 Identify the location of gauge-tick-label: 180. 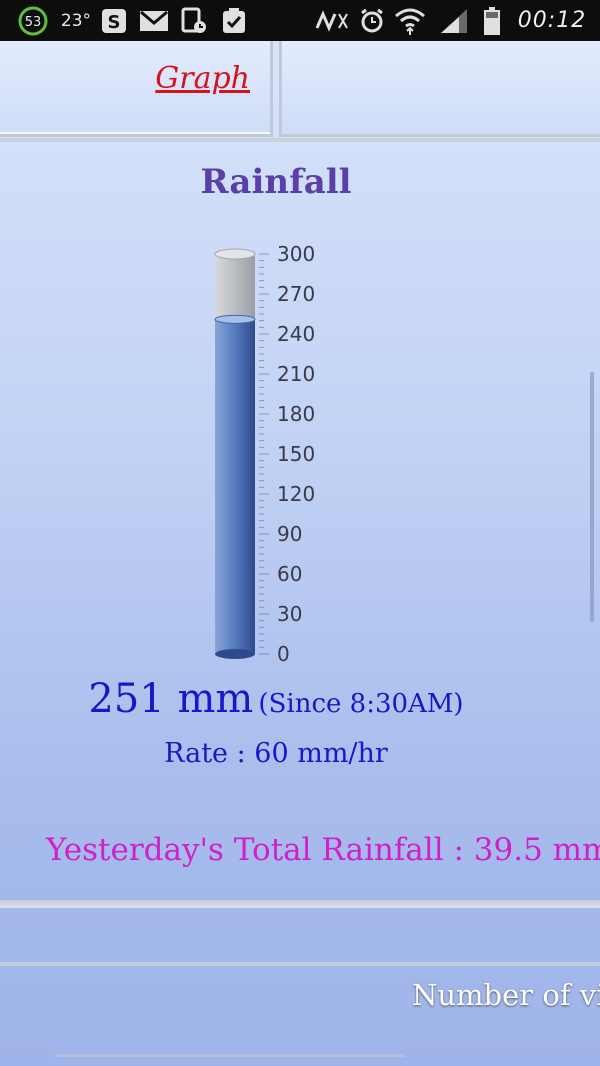
(296, 414).